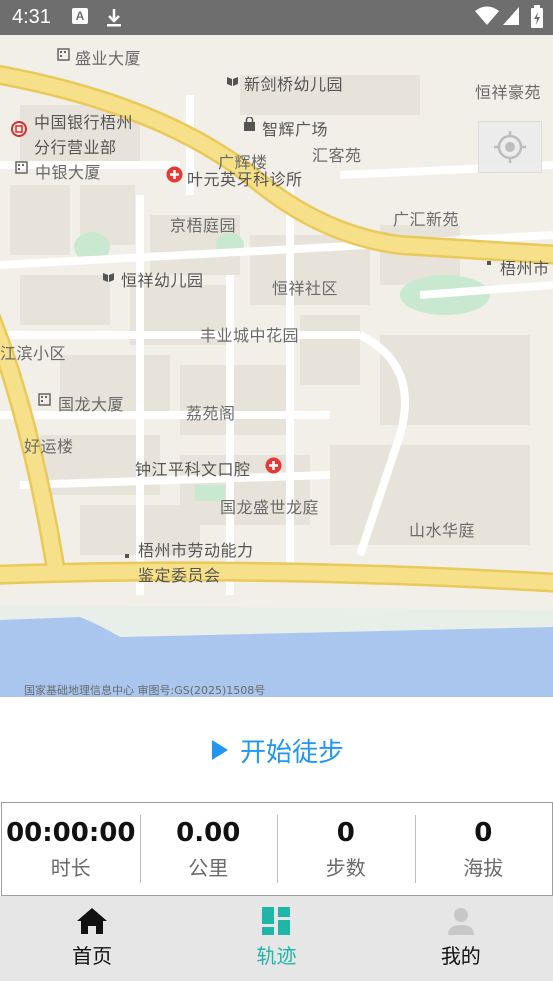 The height and width of the screenshot is (981, 553). I want to click on stat-label: 公里, so click(208, 867).